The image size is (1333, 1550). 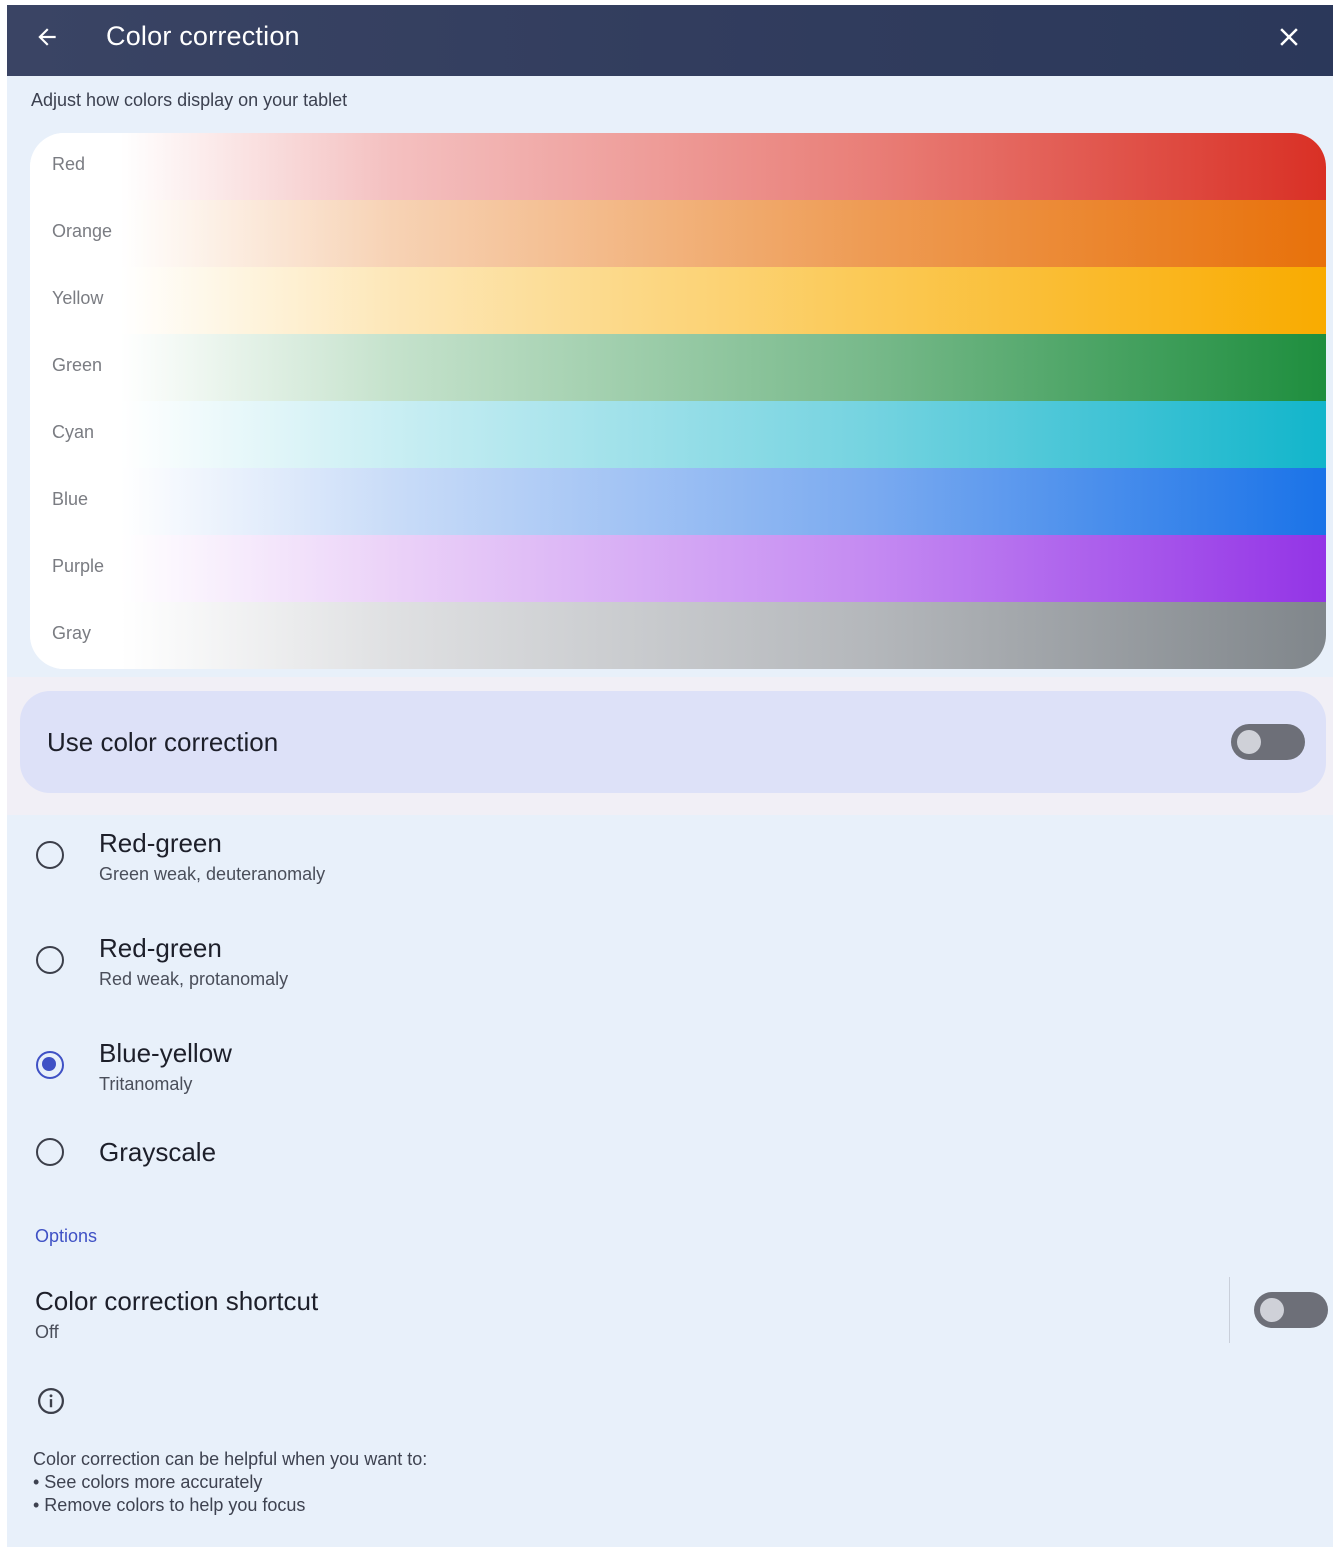 I want to click on color-band-red: Red, so click(x=678, y=166).